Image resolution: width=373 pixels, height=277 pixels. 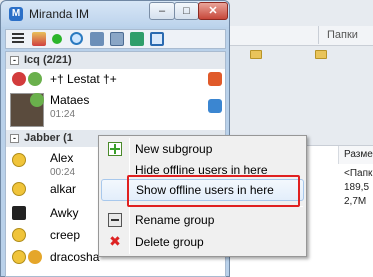 What do you see at coordinates (63, 172) in the screenshot?
I see `contact-time: 00:24` at bounding box center [63, 172].